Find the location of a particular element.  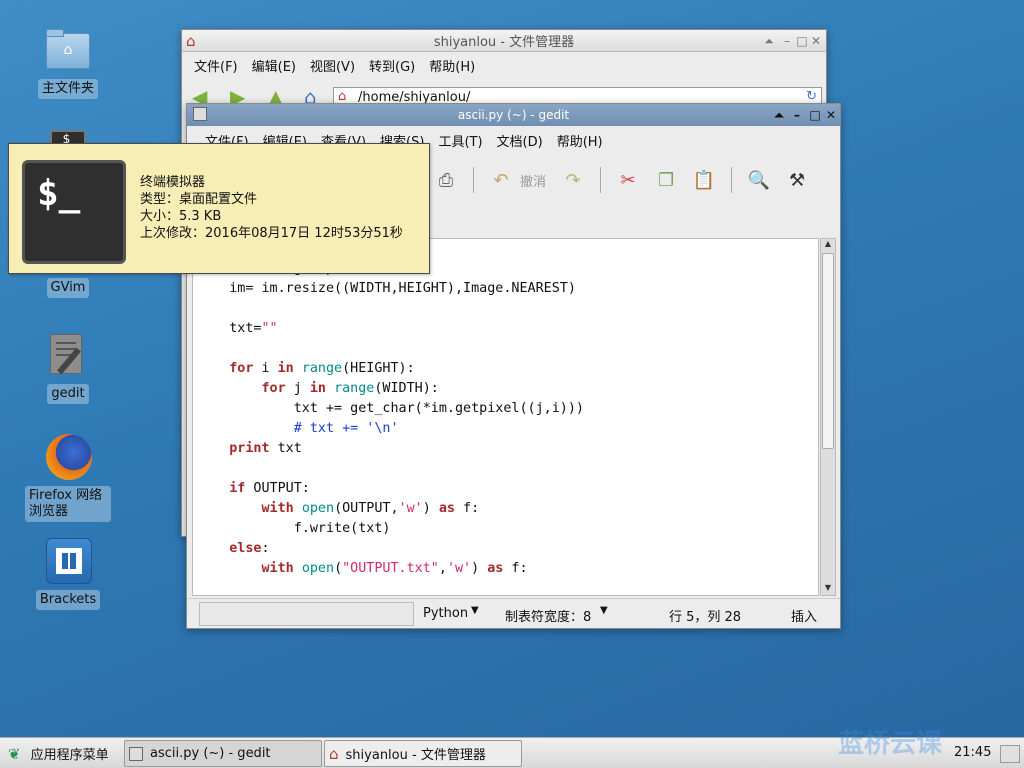

task-gedit: ascii.py (~) - gedit is located at coordinates (223, 753).